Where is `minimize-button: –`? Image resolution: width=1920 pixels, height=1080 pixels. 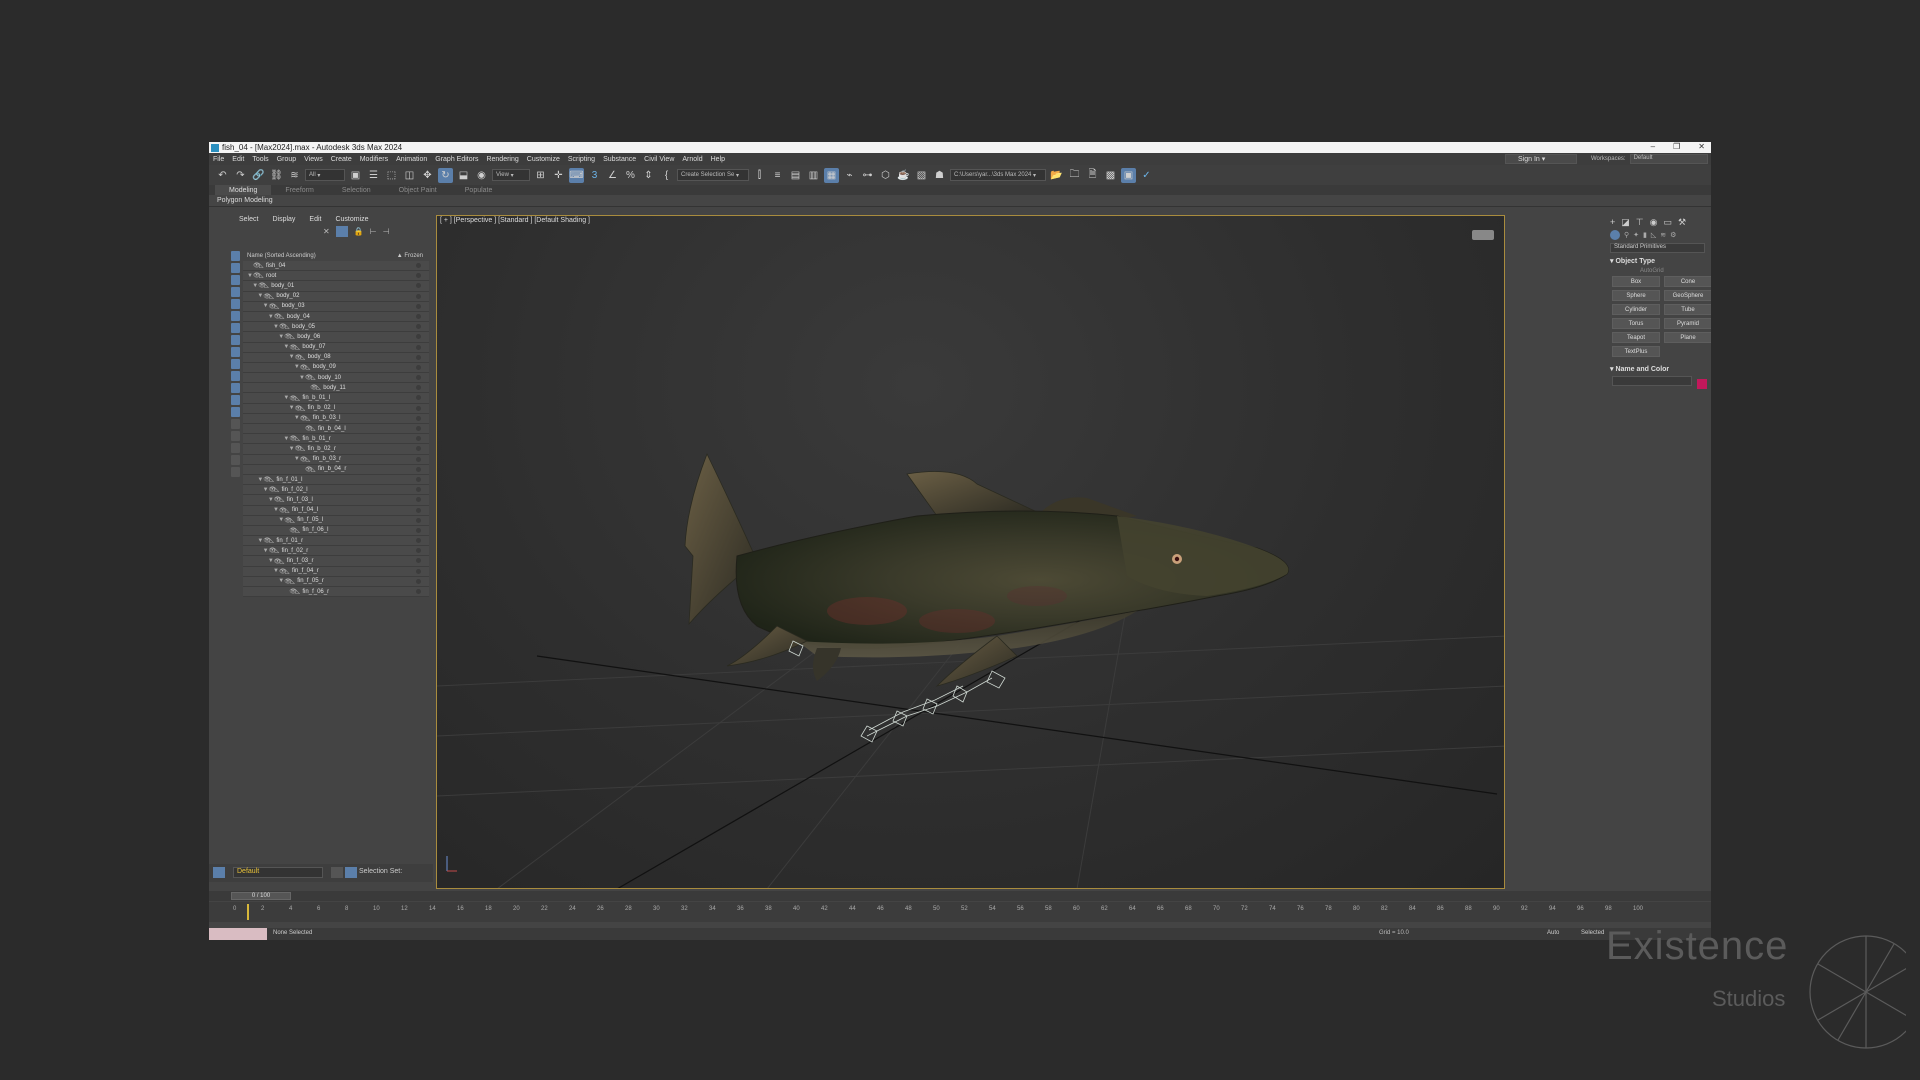 minimize-button: – is located at coordinates (1653, 146).